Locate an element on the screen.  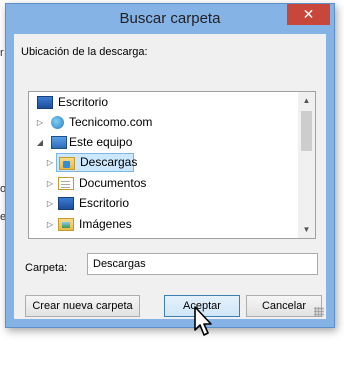
tree-item-documentos: ▷ Documentos is located at coordinates (171, 183).